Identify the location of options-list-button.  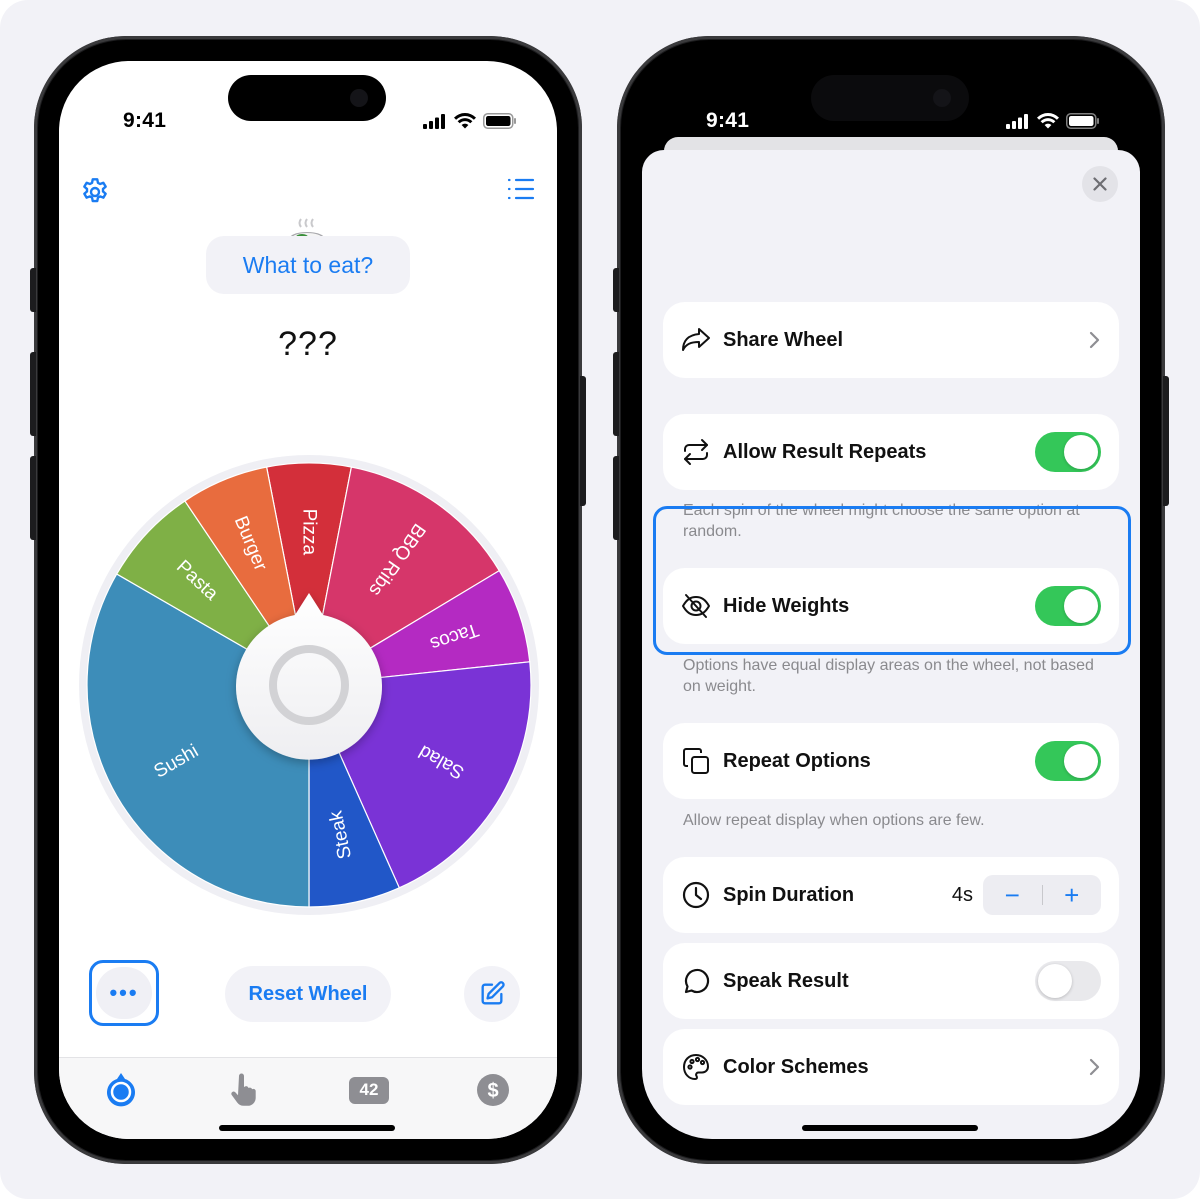
(521, 191).